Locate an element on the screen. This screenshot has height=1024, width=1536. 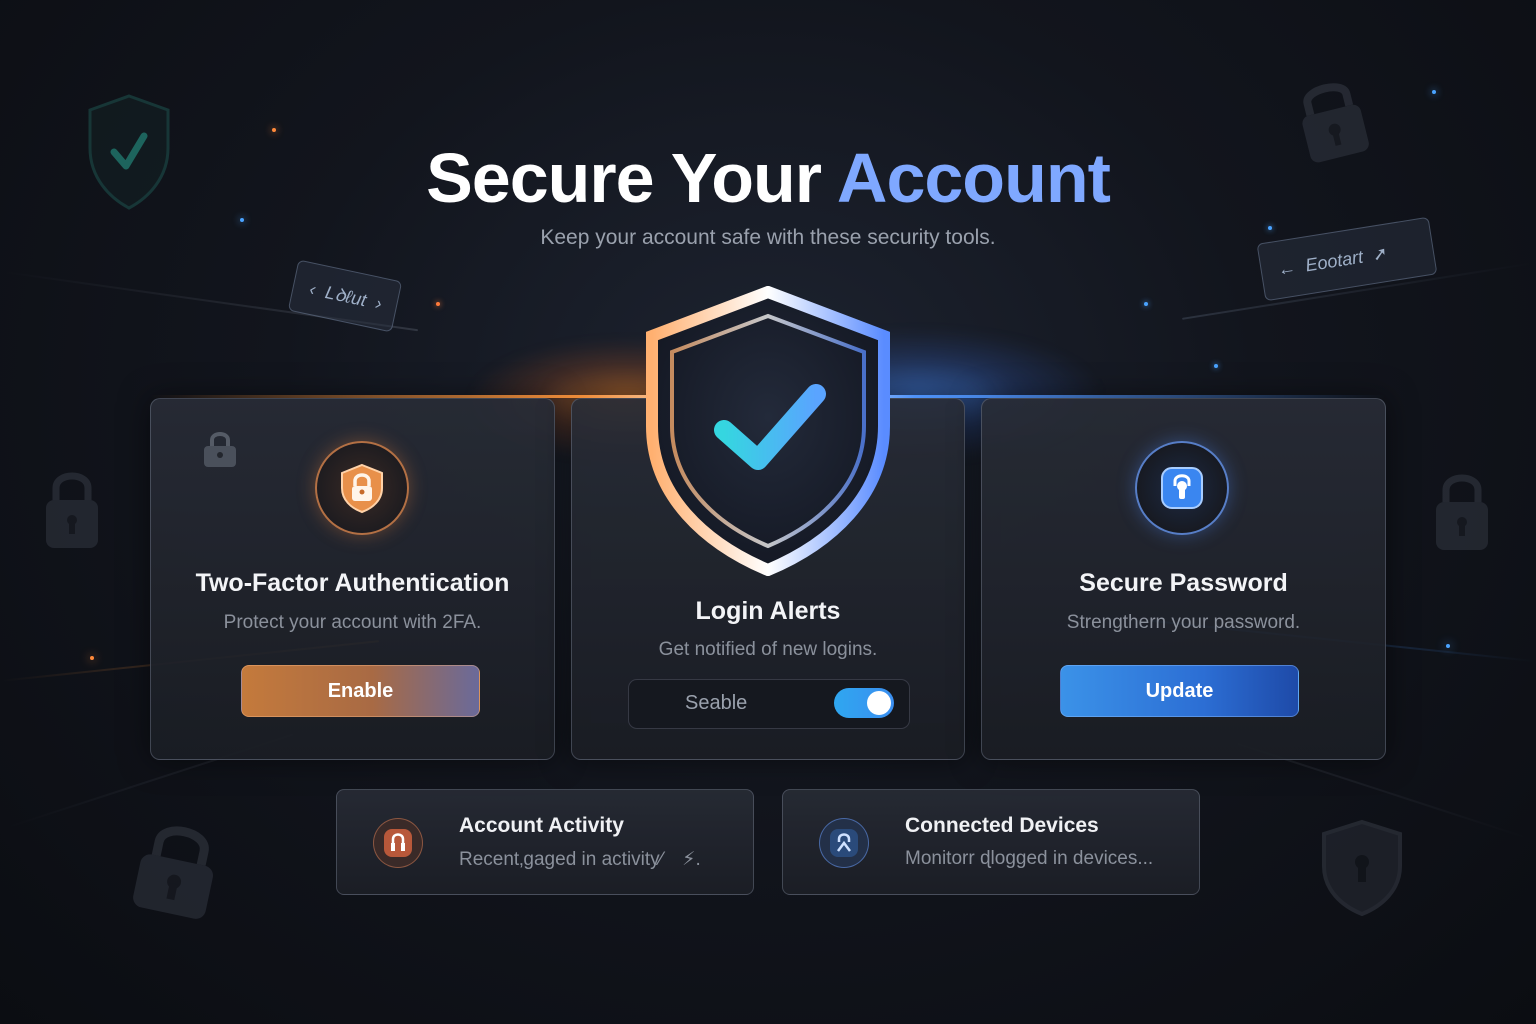
account-activity-description: Recent‚ɡaged in activity⁄ ⚡. is located at coordinates (580, 859).